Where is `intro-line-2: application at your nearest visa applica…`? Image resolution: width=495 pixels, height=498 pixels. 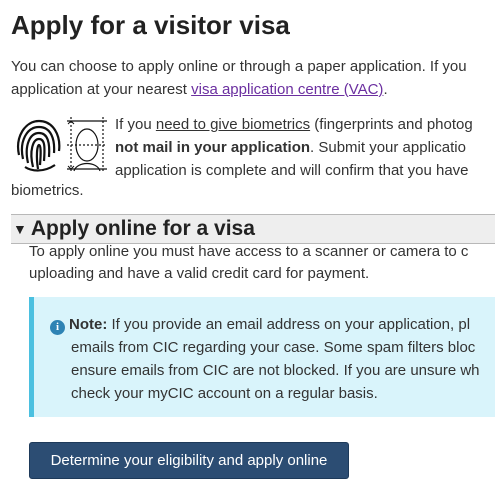
intro-line-2: application at your nearest visa applica… is located at coordinates (199, 89).